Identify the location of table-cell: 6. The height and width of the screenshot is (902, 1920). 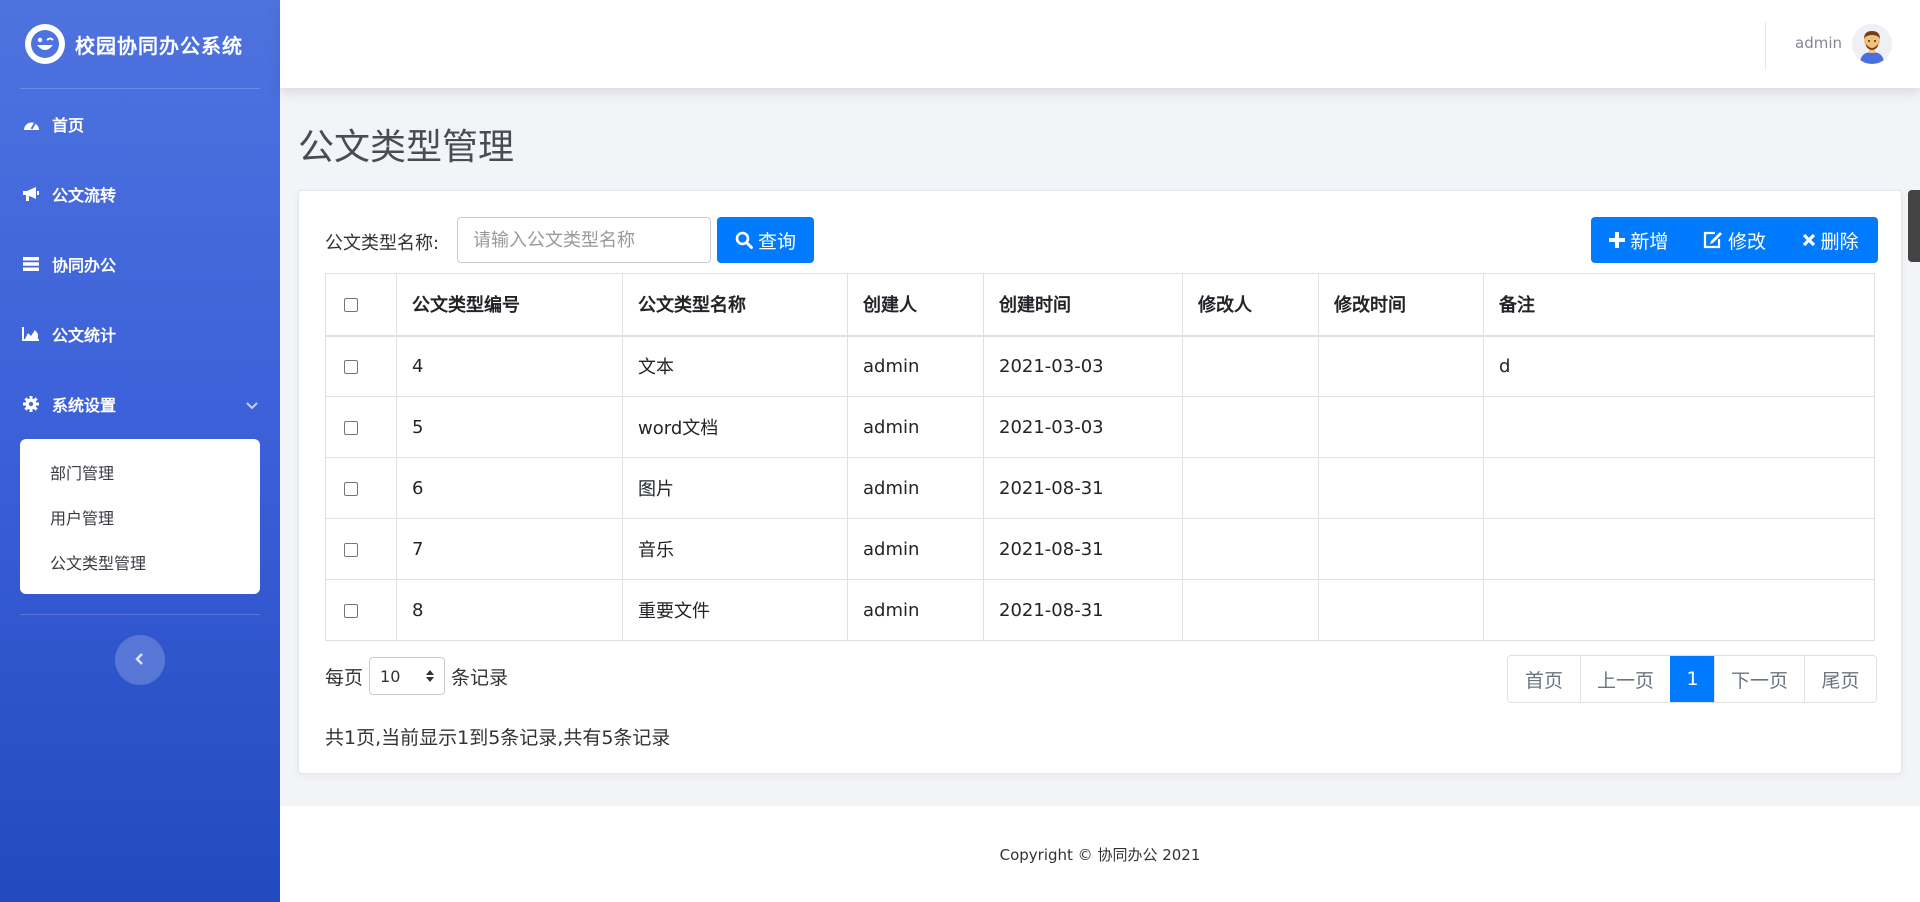
(509, 488).